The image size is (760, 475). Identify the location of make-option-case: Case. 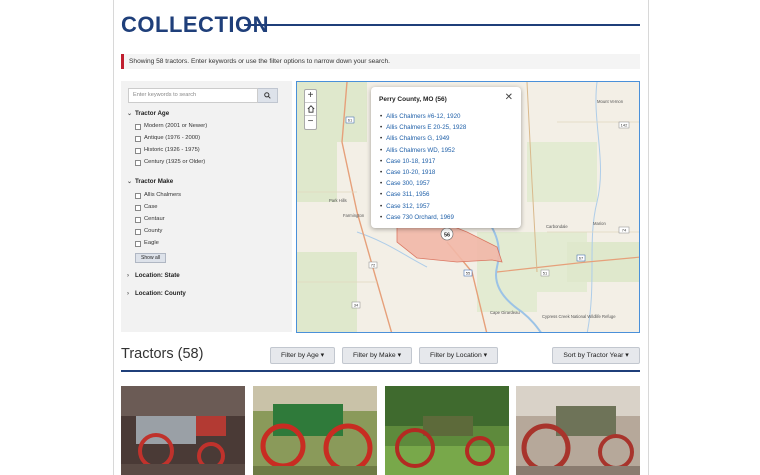
(146, 207).